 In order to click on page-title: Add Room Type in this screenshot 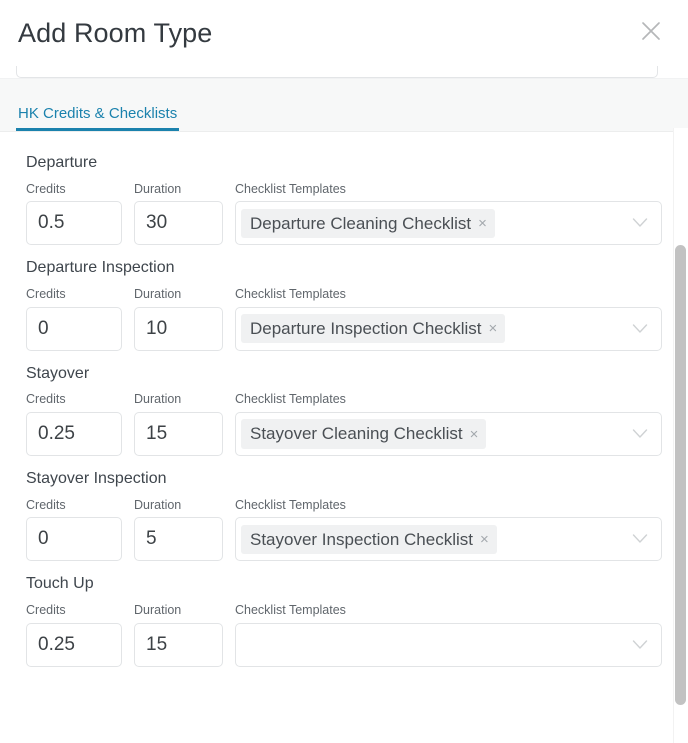, I will do `click(115, 32)`.